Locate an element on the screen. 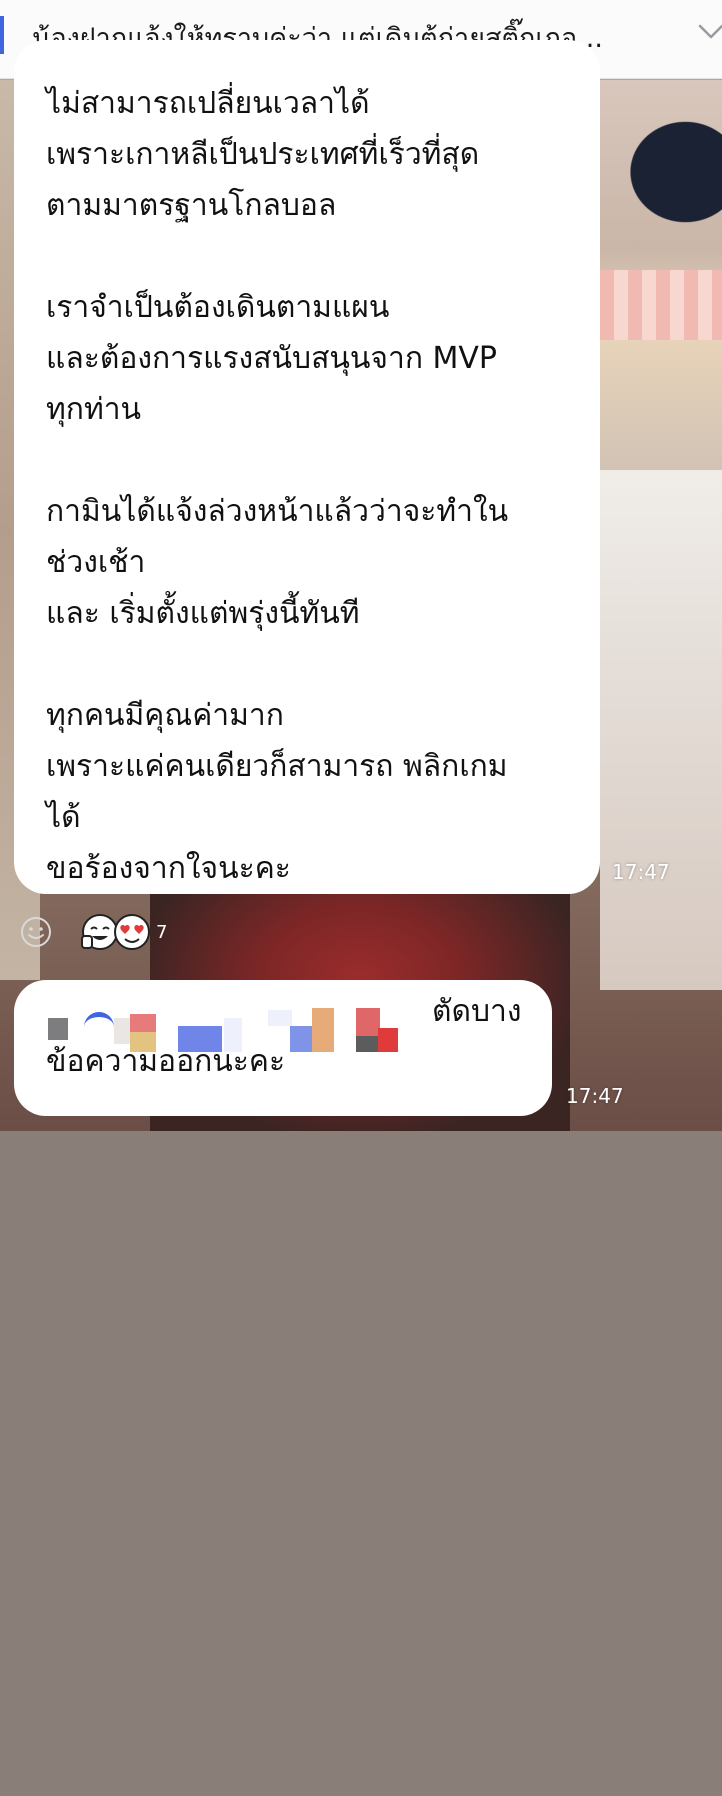 This screenshot has width=722, height=1796. chevron-down-icon is located at coordinates (709, 31).